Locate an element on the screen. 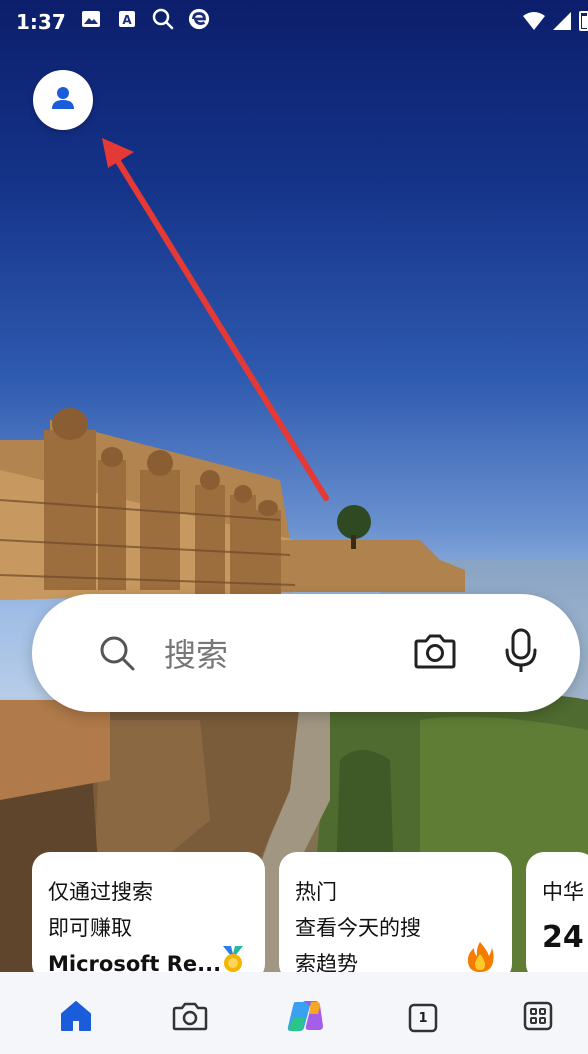  tab-count: 1 is located at coordinates (423, 1018).